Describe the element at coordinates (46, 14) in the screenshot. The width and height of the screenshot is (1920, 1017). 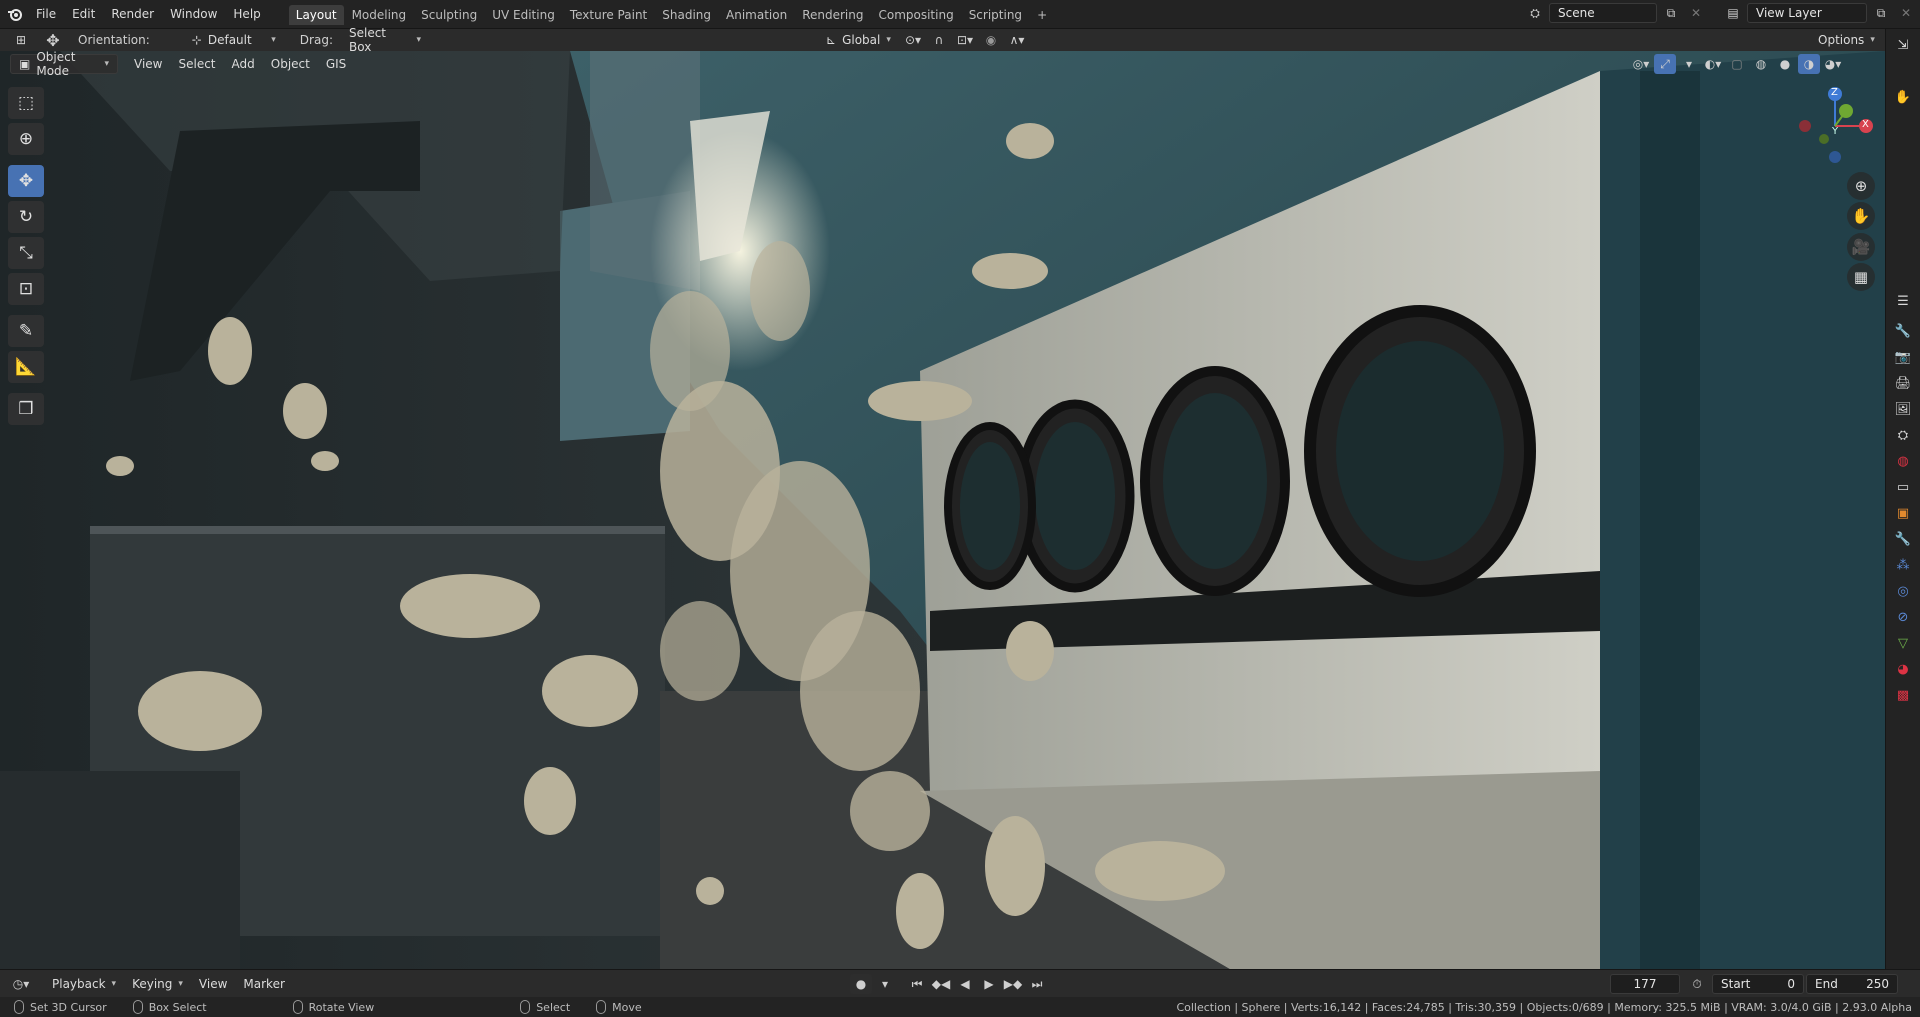
I see `menu-file: File` at that location.